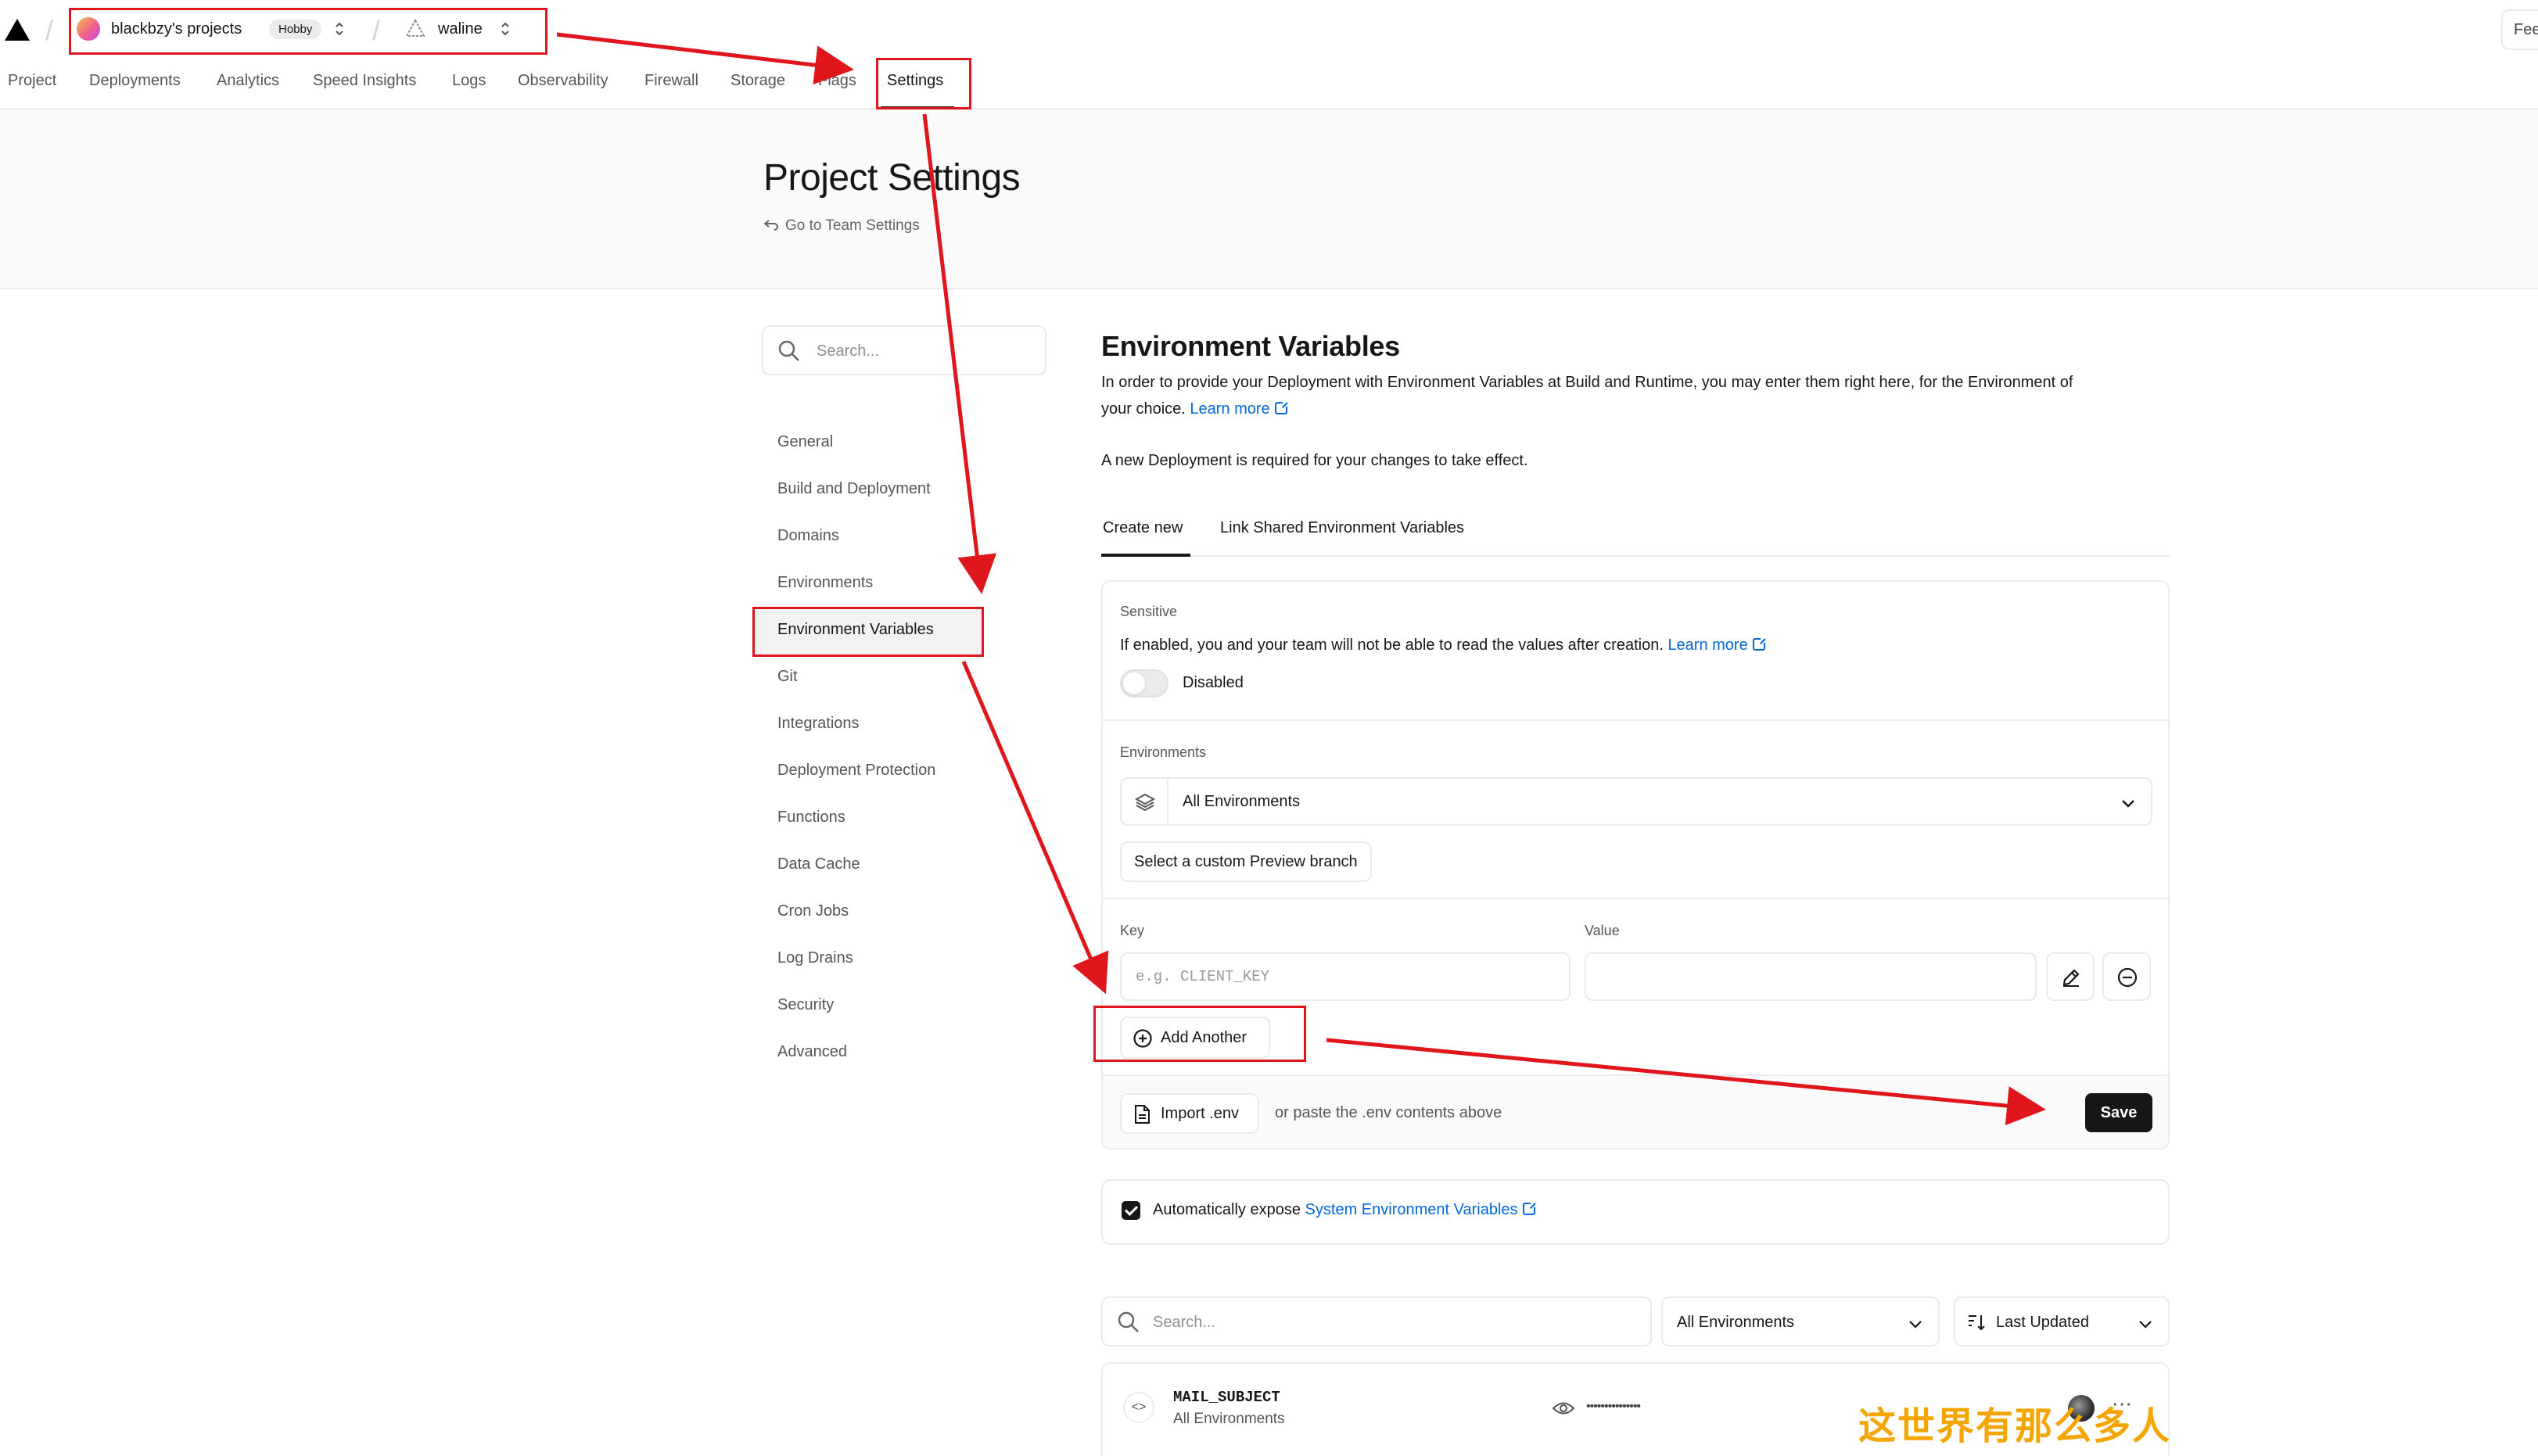 The height and width of the screenshot is (1456, 2538). I want to click on environments-select: All Environments, so click(1636, 801).